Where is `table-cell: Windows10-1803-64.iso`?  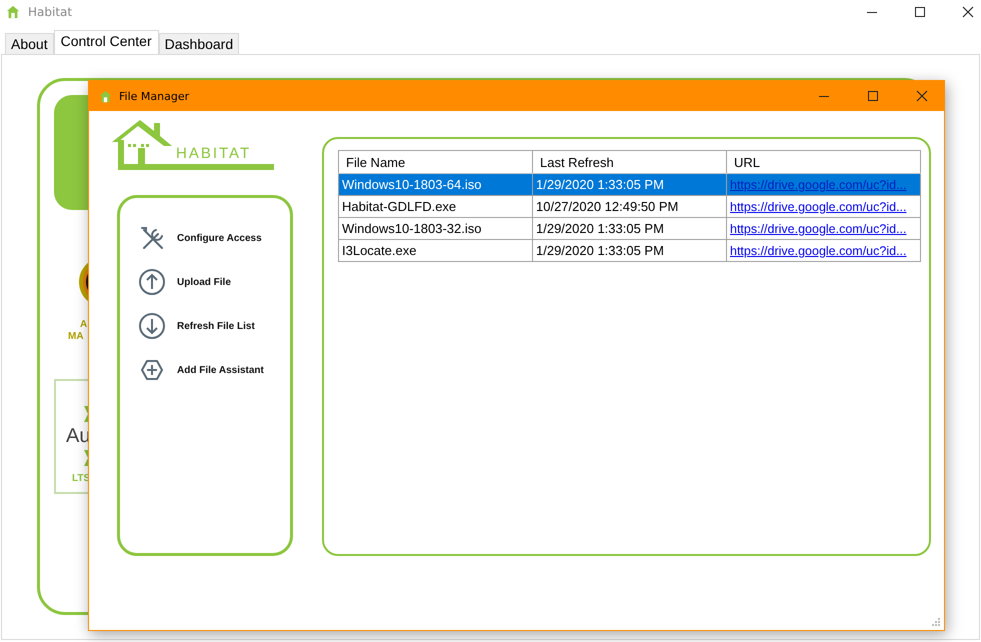
table-cell: Windows10-1803-64.iso is located at coordinates (412, 184).